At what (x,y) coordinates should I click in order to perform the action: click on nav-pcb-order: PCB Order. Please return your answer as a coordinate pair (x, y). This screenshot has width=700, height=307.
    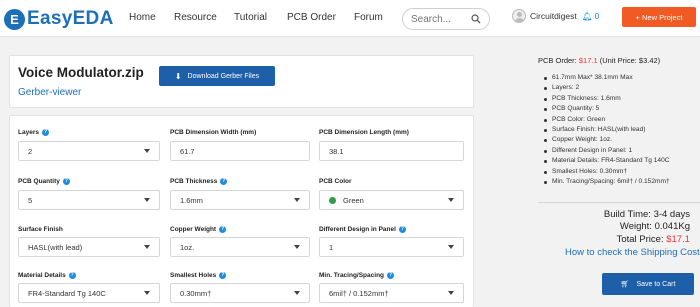
    Looking at the image, I should click on (311, 17).